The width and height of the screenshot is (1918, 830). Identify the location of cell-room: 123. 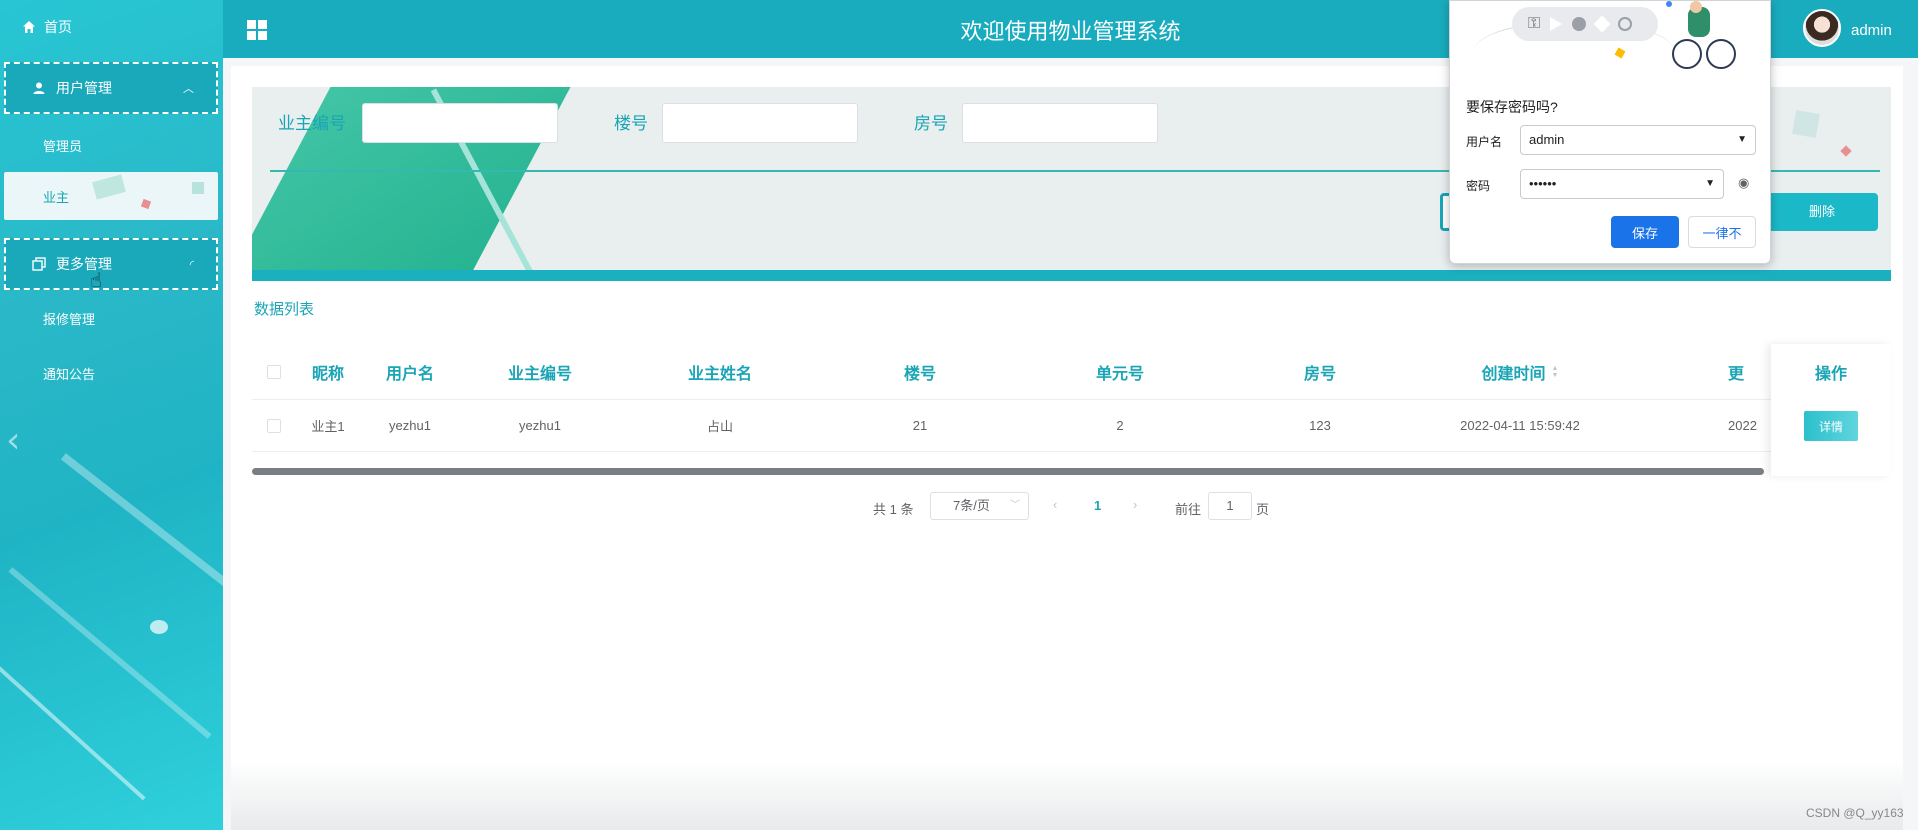
(1320, 425).